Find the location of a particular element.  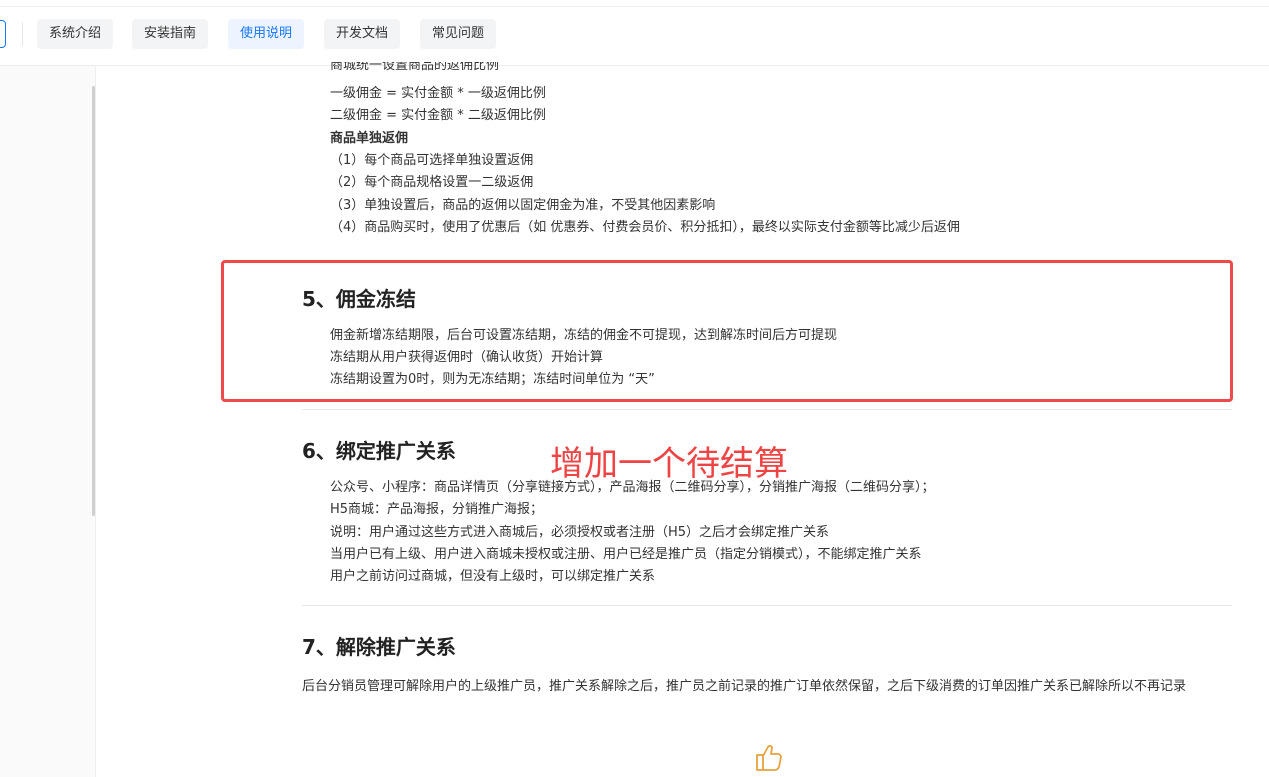

clipped-text-line: 商城统一设置商品的返佣比例 is located at coordinates (415, 67).